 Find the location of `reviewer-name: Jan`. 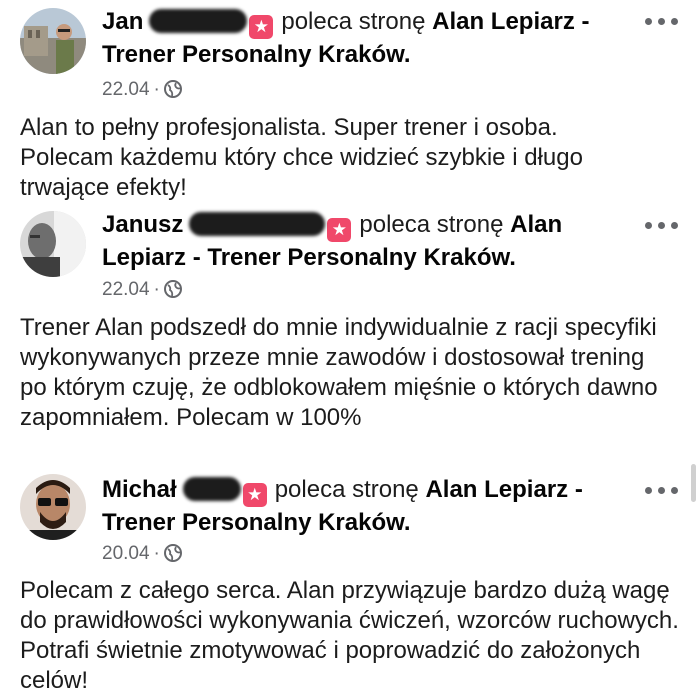

reviewer-name: Jan is located at coordinates (122, 21).